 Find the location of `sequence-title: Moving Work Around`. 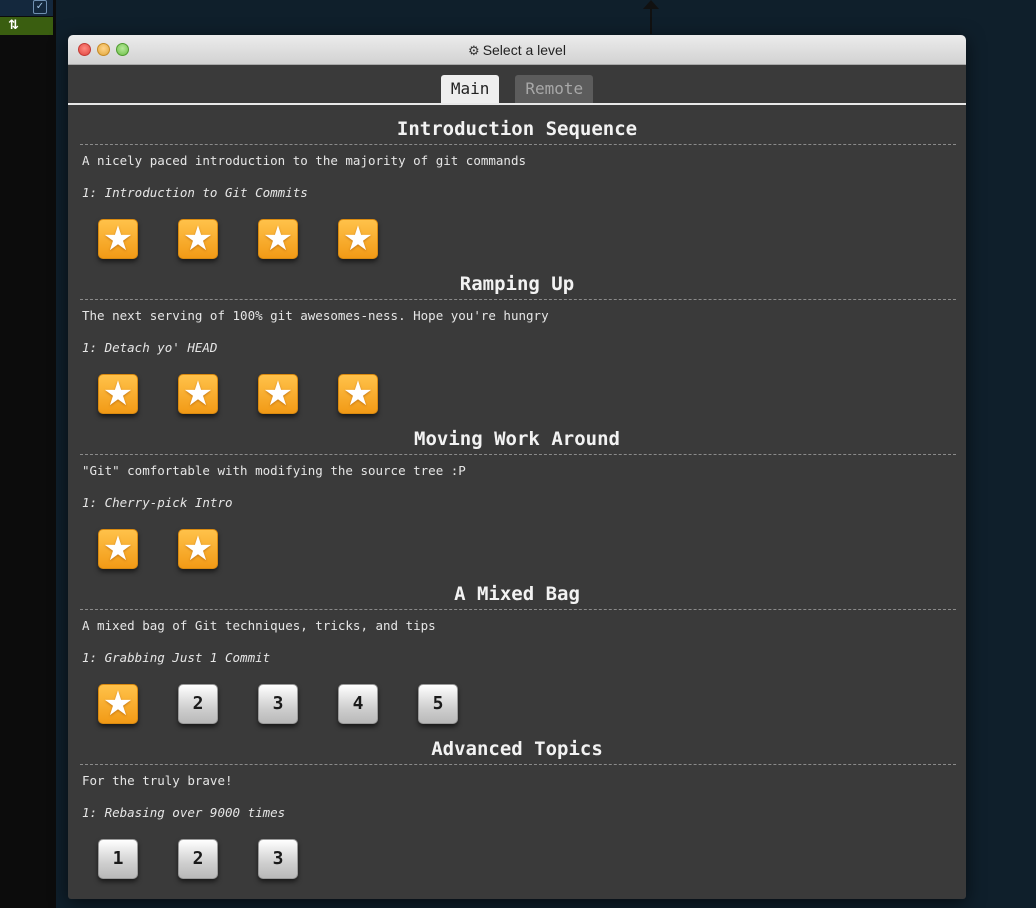

sequence-title: Moving Work Around is located at coordinates (517, 439).